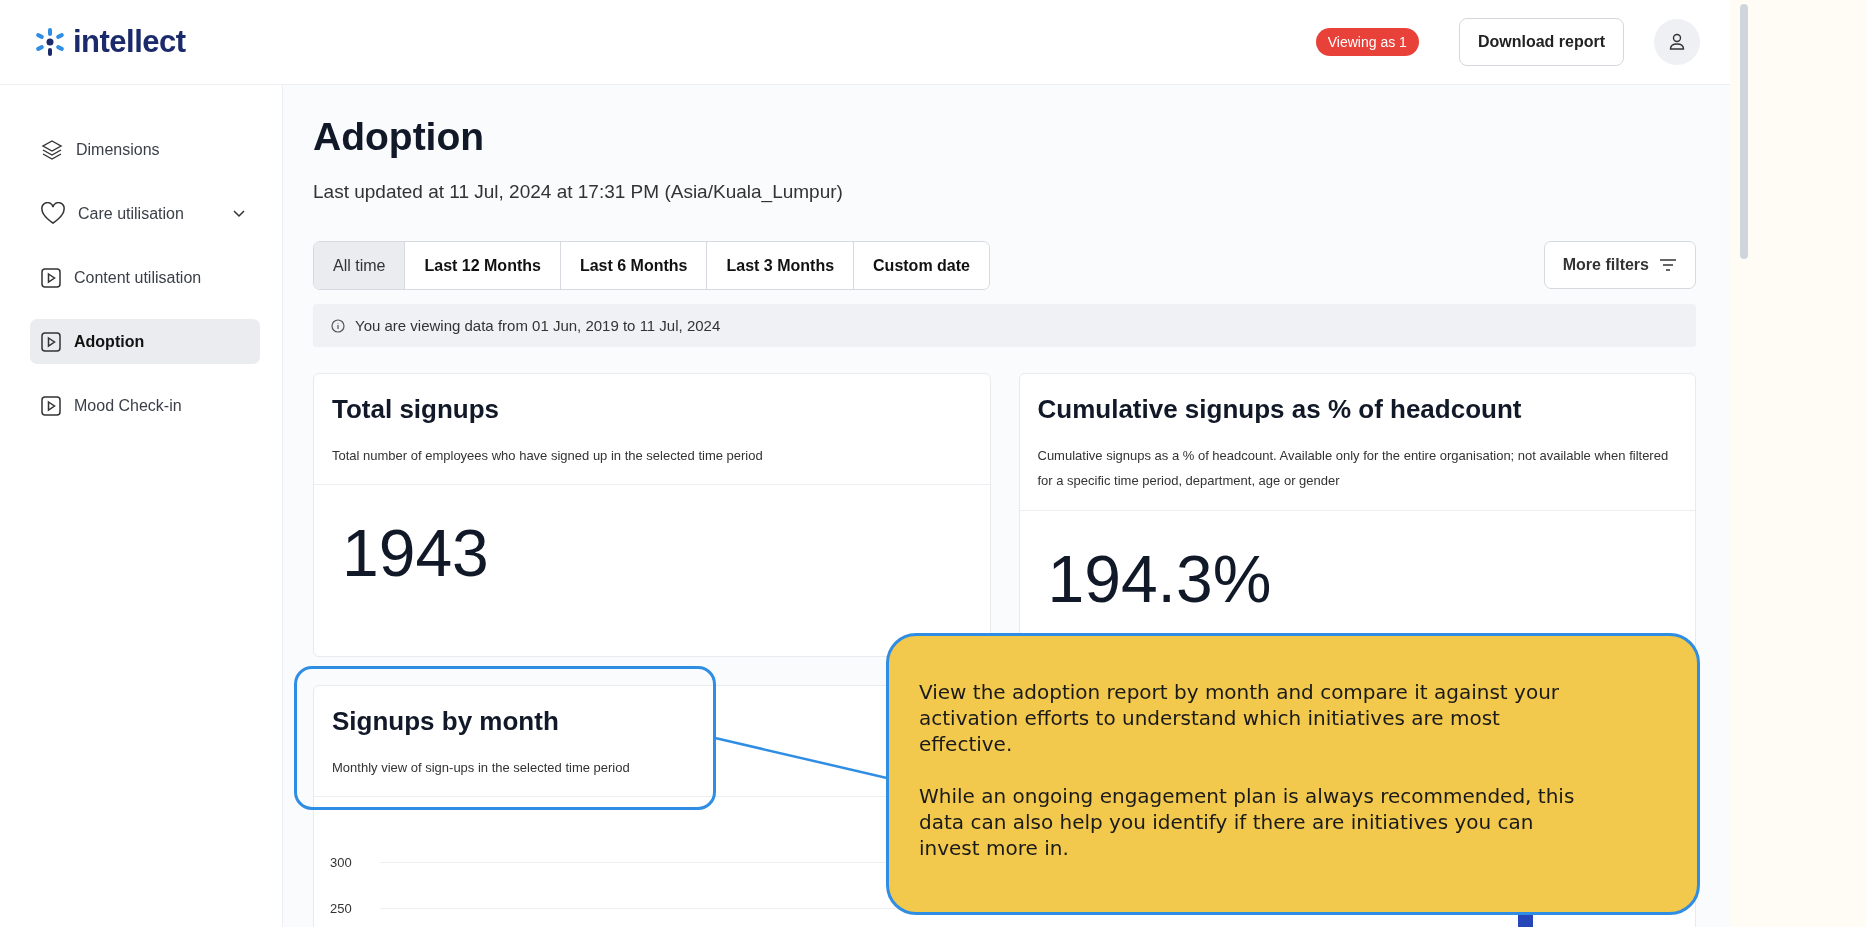 The width and height of the screenshot is (1866, 927). Describe the element at coordinates (145, 213) in the screenshot. I see `sidebar-item: Care utilisation` at that location.